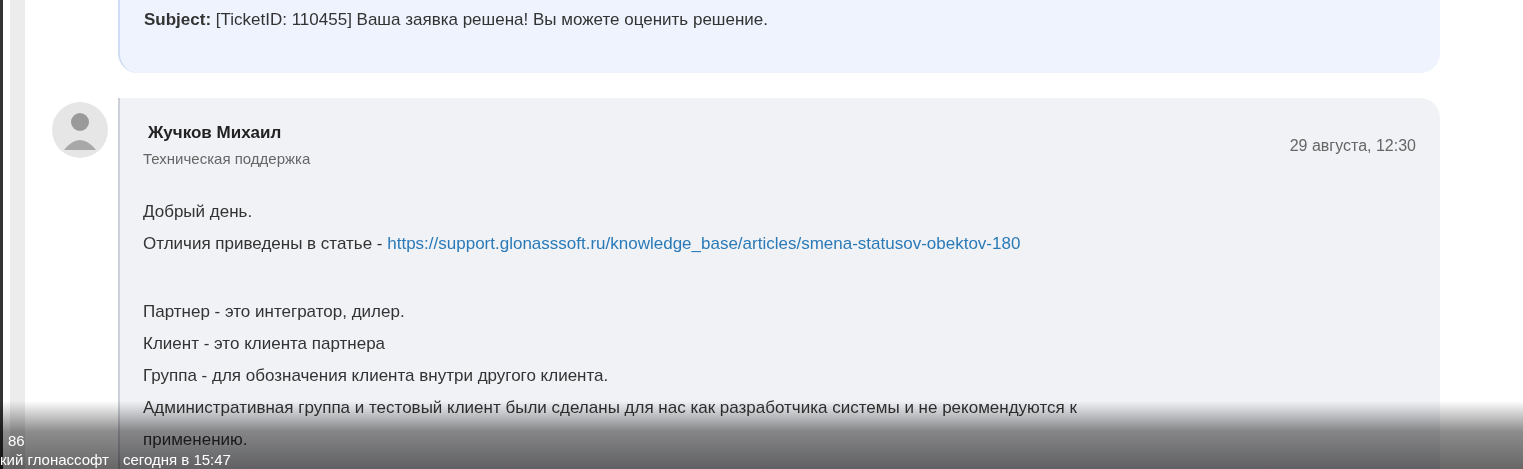 The image size is (1523, 469). Describe the element at coordinates (16, 441) in the screenshot. I see `overlay-text: 86` at that location.